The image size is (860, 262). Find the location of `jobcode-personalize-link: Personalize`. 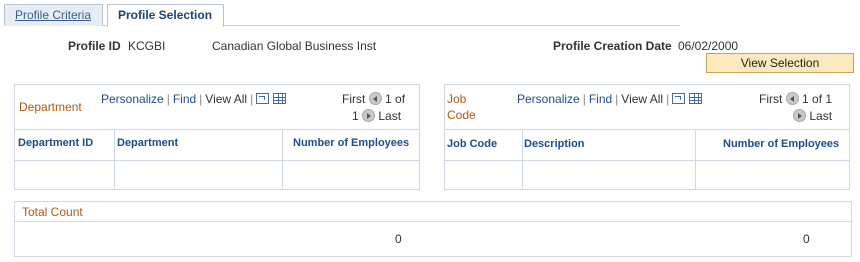

jobcode-personalize-link: Personalize is located at coordinates (548, 99).